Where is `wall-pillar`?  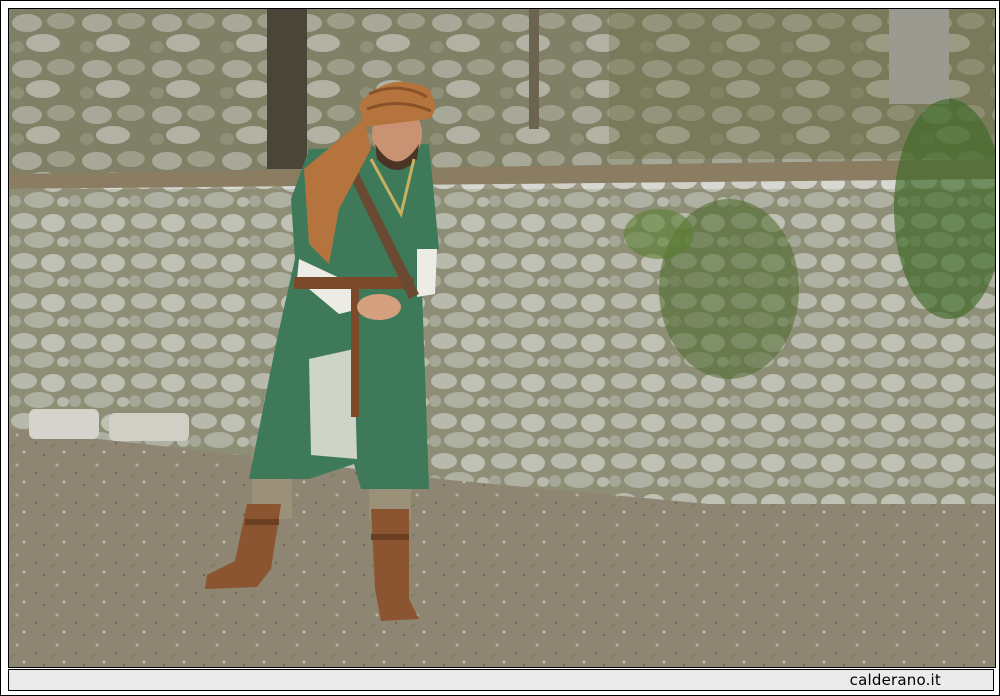 wall-pillar is located at coordinates (919, 56).